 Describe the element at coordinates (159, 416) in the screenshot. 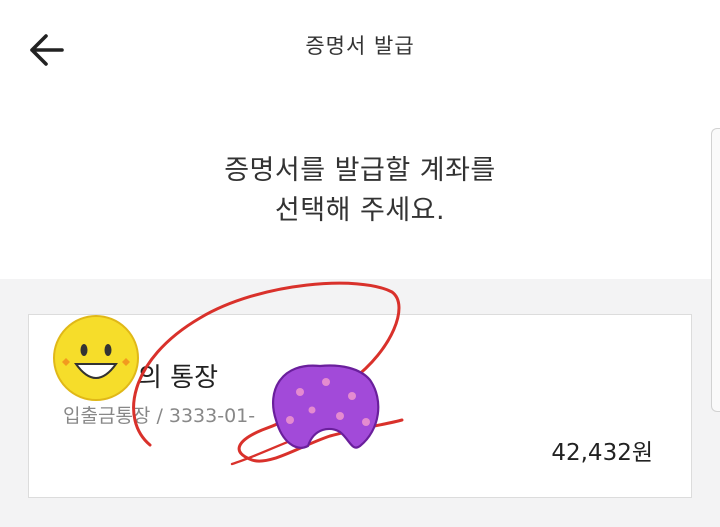

I see `account-type-number: 입출금통장 / 3333-01-` at that location.